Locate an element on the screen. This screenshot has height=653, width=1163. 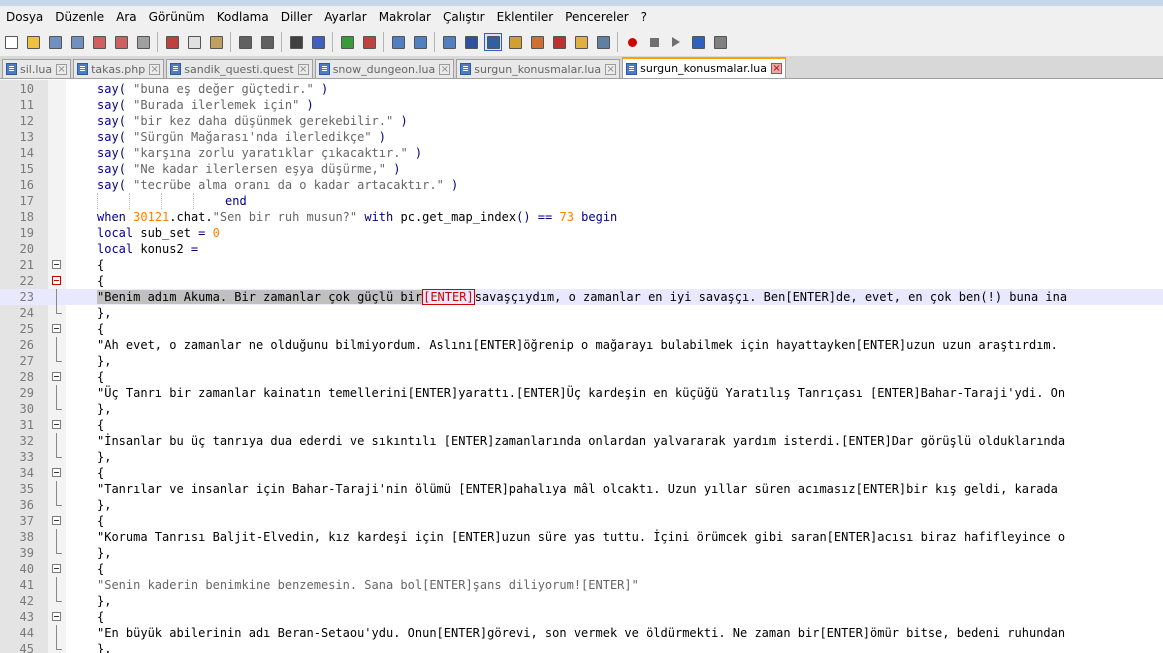
menu-item-10: Pencereler is located at coordinates (596, 17).